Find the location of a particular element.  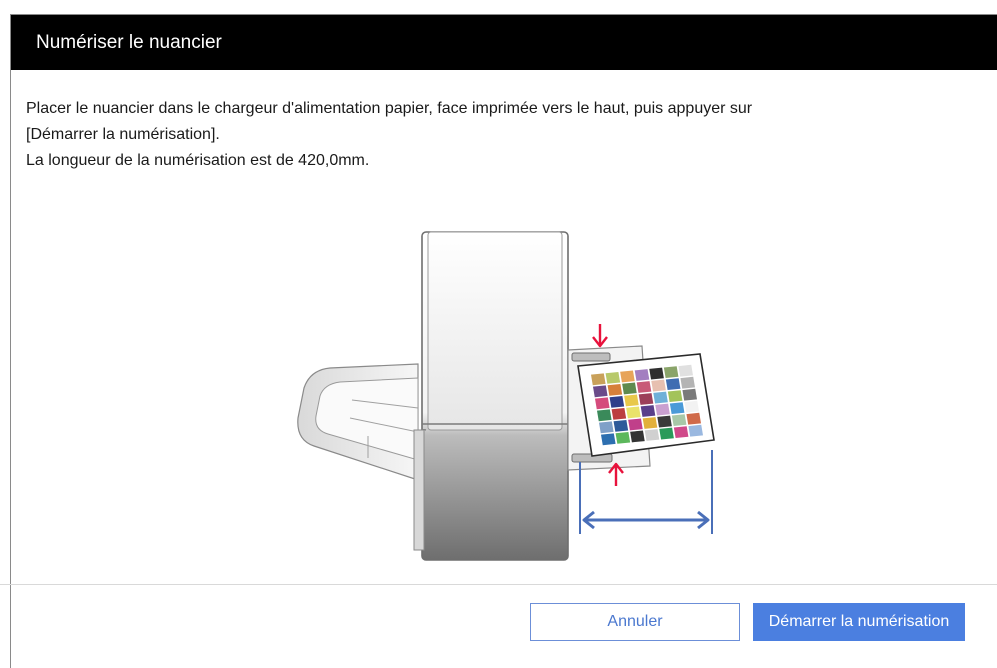

dialog-title: Numériser le nuancier is located at coordinates (129, 42).